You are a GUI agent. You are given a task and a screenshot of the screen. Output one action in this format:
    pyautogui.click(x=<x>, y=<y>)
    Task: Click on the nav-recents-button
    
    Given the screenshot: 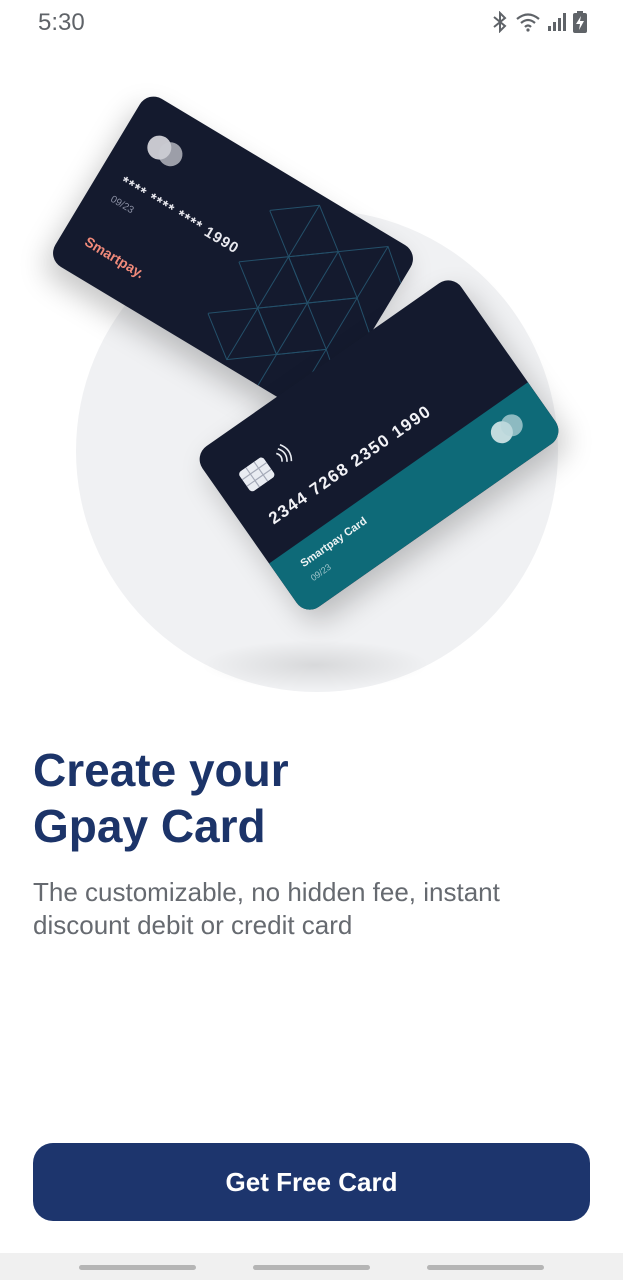 What is the action you would take?
    pyautogui.click(x=137, y=1267)
    